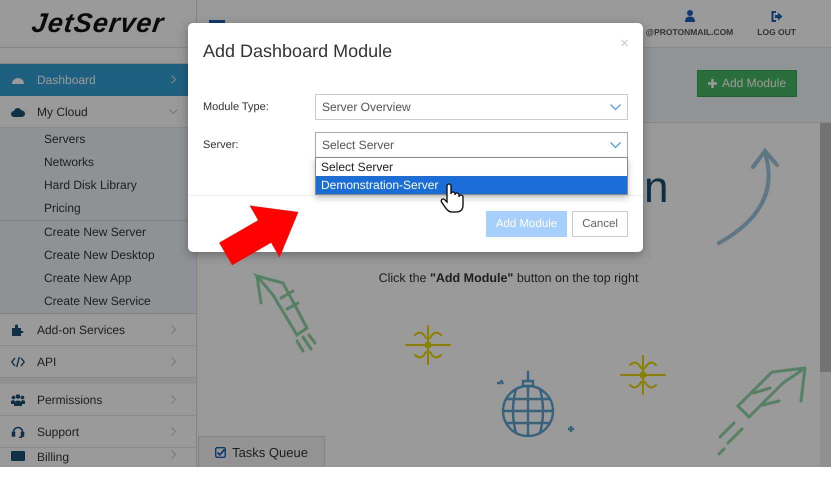  What do you see at coordinates (261, 451) in the screenshot?
I see `tasks-queue-tab: Tasks Queue` at bounding box center [261, 451].